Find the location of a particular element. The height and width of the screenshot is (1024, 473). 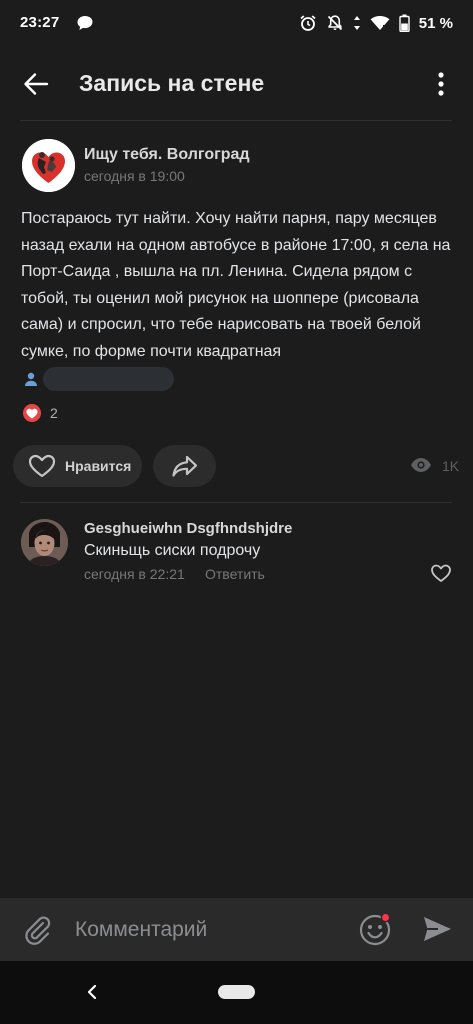

comment-like-heart-icon is located at coordinates (441, 573).